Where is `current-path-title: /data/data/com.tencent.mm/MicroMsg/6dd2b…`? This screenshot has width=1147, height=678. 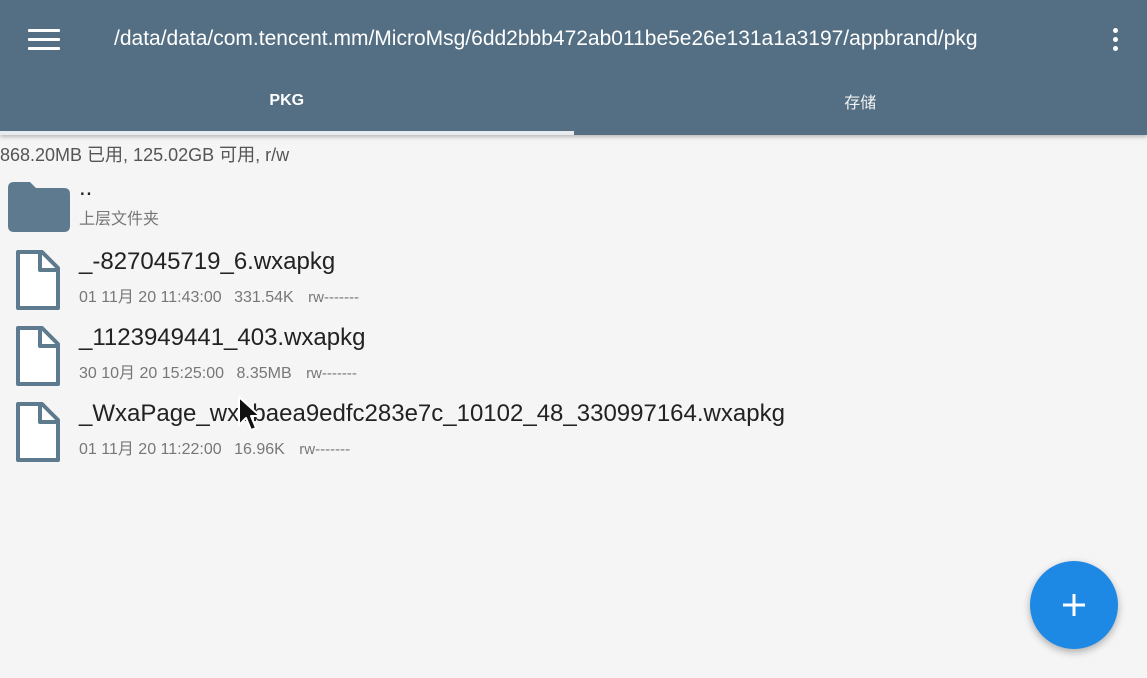 current-path-title: /data/data/com.tencent.mm/MicroMsg/6dd2b… is located at coordinates (546, 38).